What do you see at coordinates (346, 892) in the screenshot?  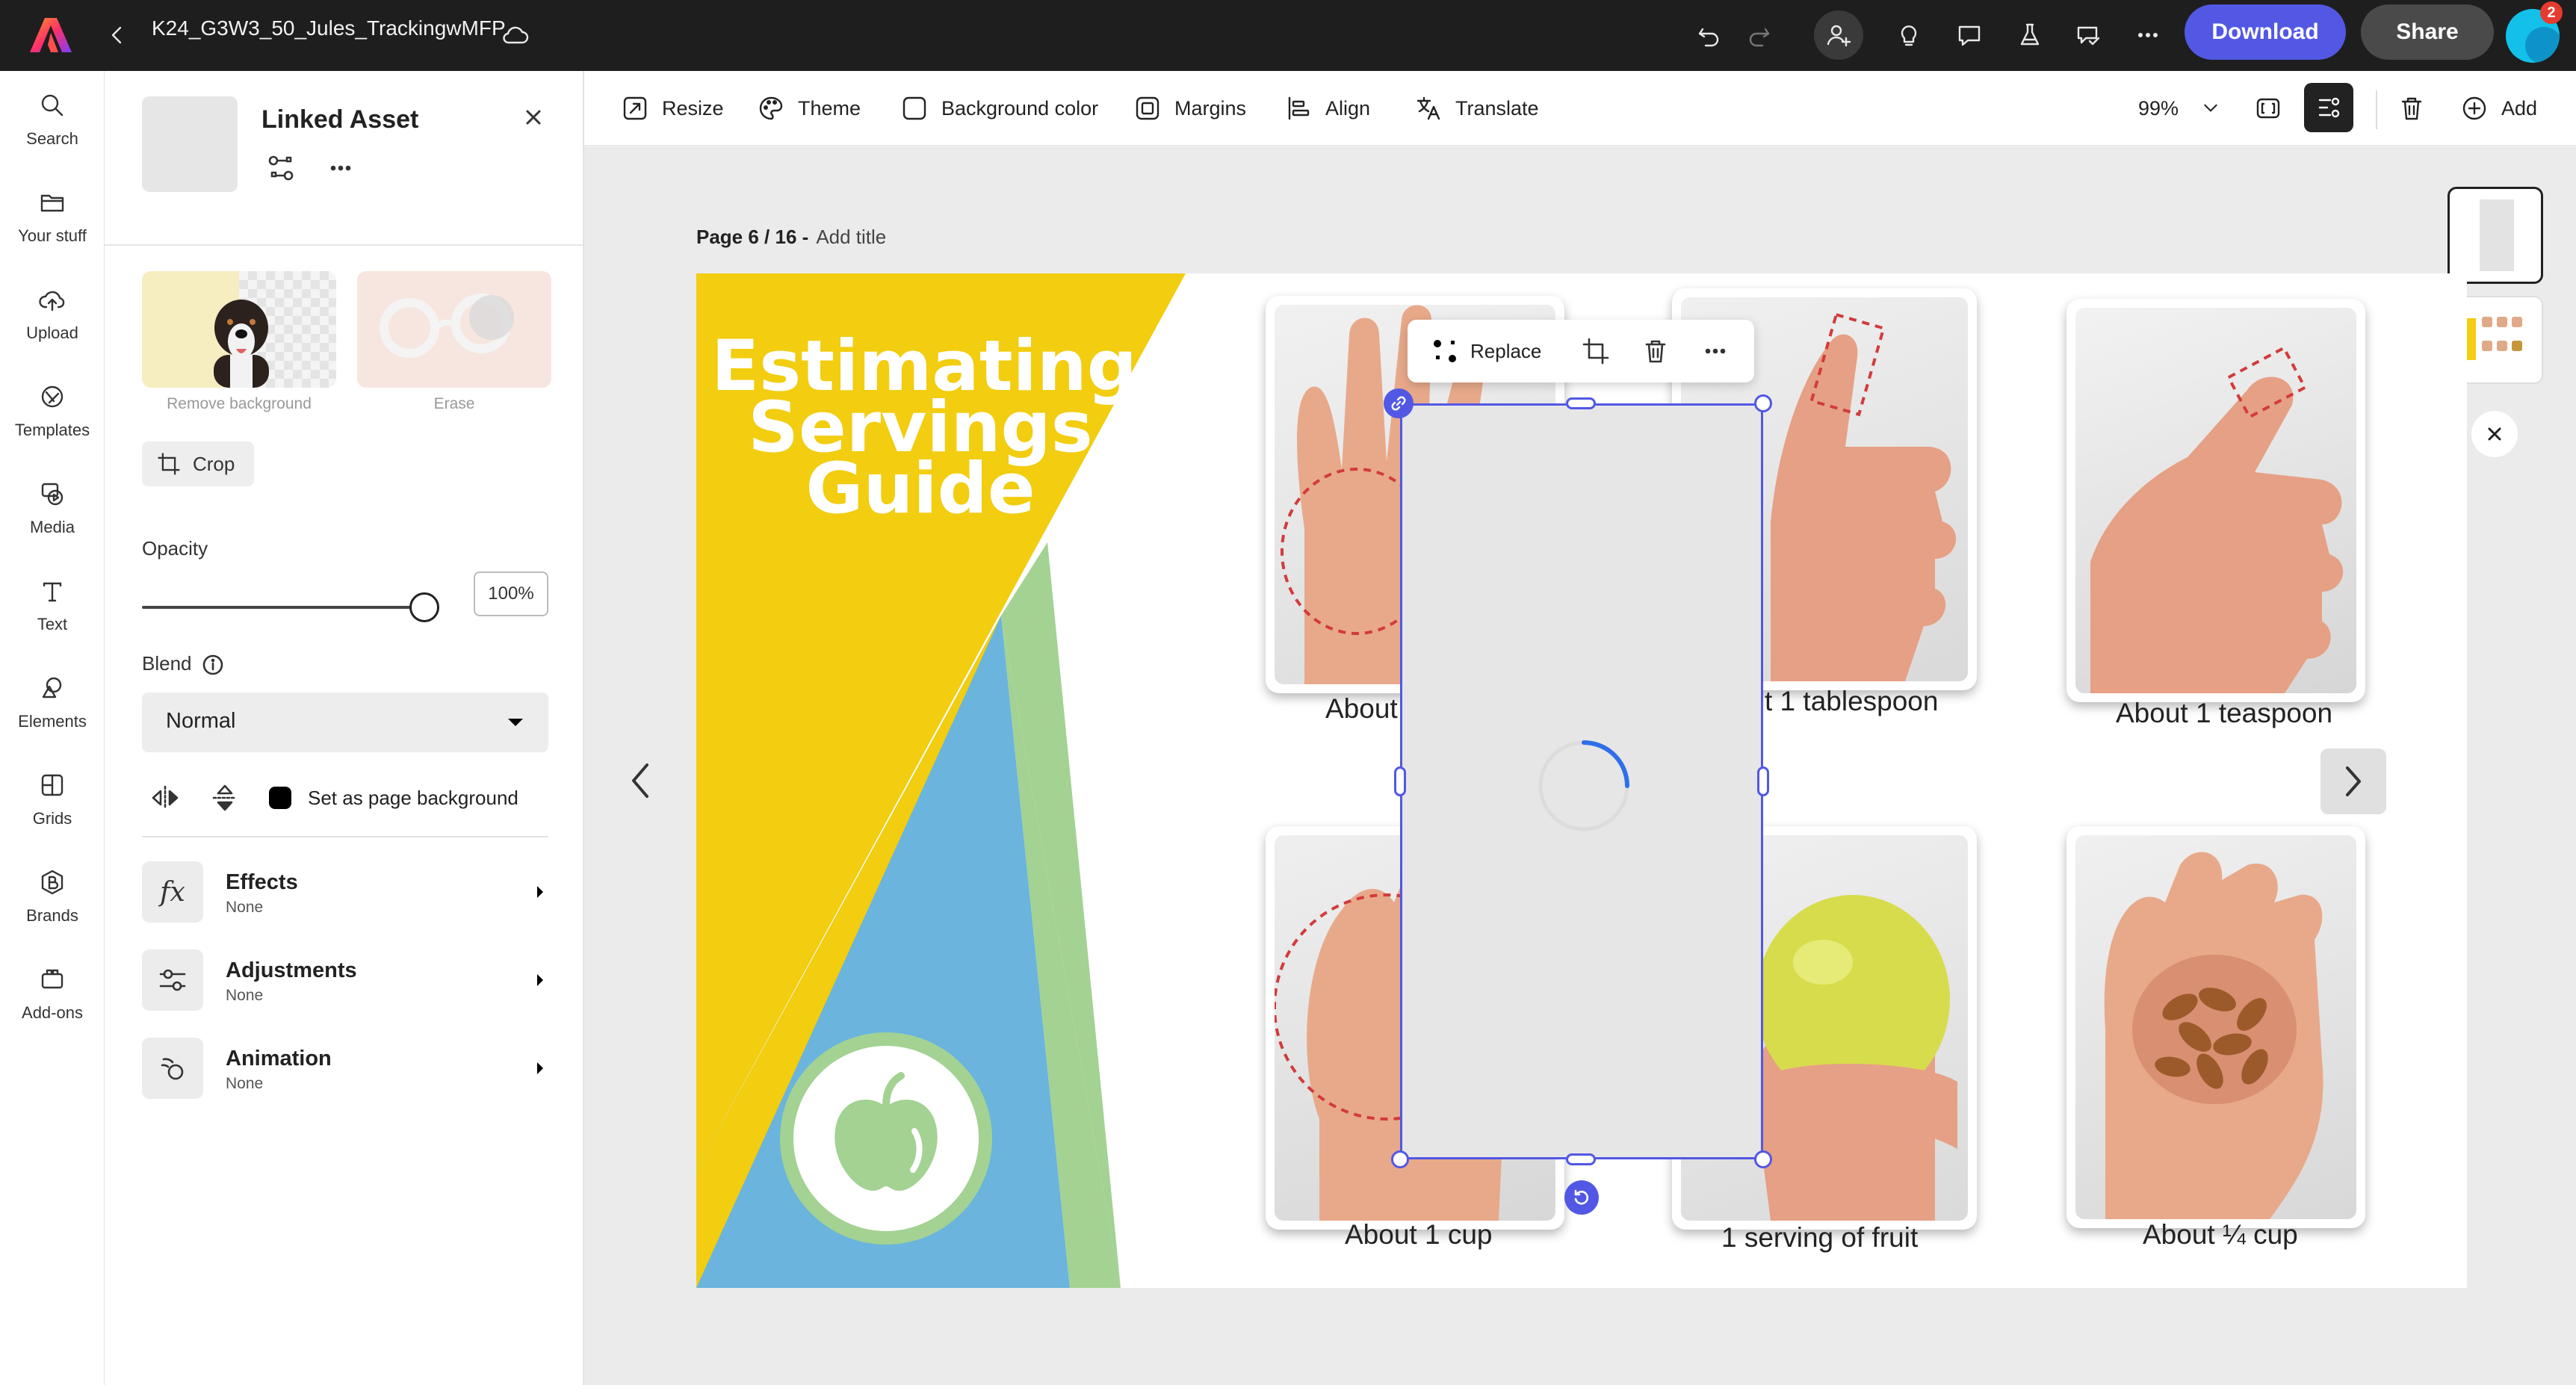 I see `effects-row: fx Effects None` at bounding box center [346, 892].